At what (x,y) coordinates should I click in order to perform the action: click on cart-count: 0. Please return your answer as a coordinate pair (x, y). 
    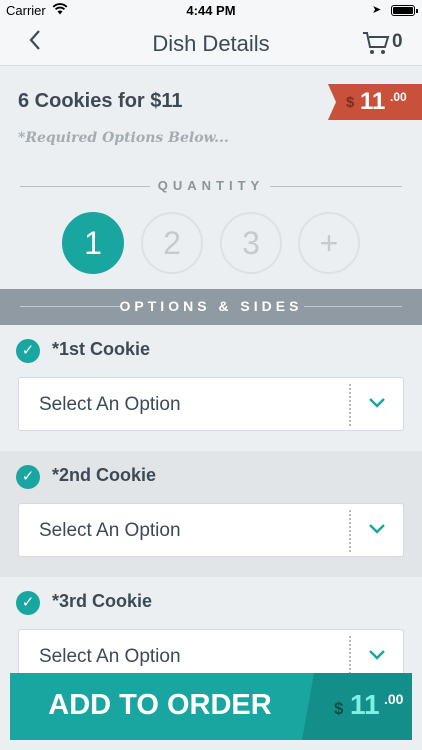
    Looking at the image, I should click on (397, 41).